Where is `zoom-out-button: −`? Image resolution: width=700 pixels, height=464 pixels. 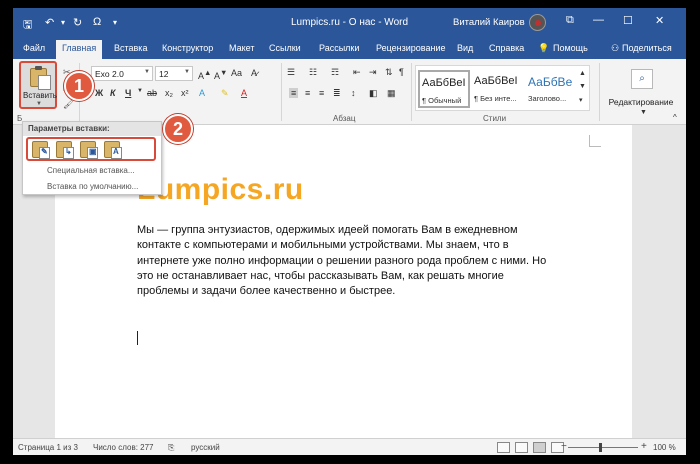
zoom-out-button: − is located at coordinates (564, 446).